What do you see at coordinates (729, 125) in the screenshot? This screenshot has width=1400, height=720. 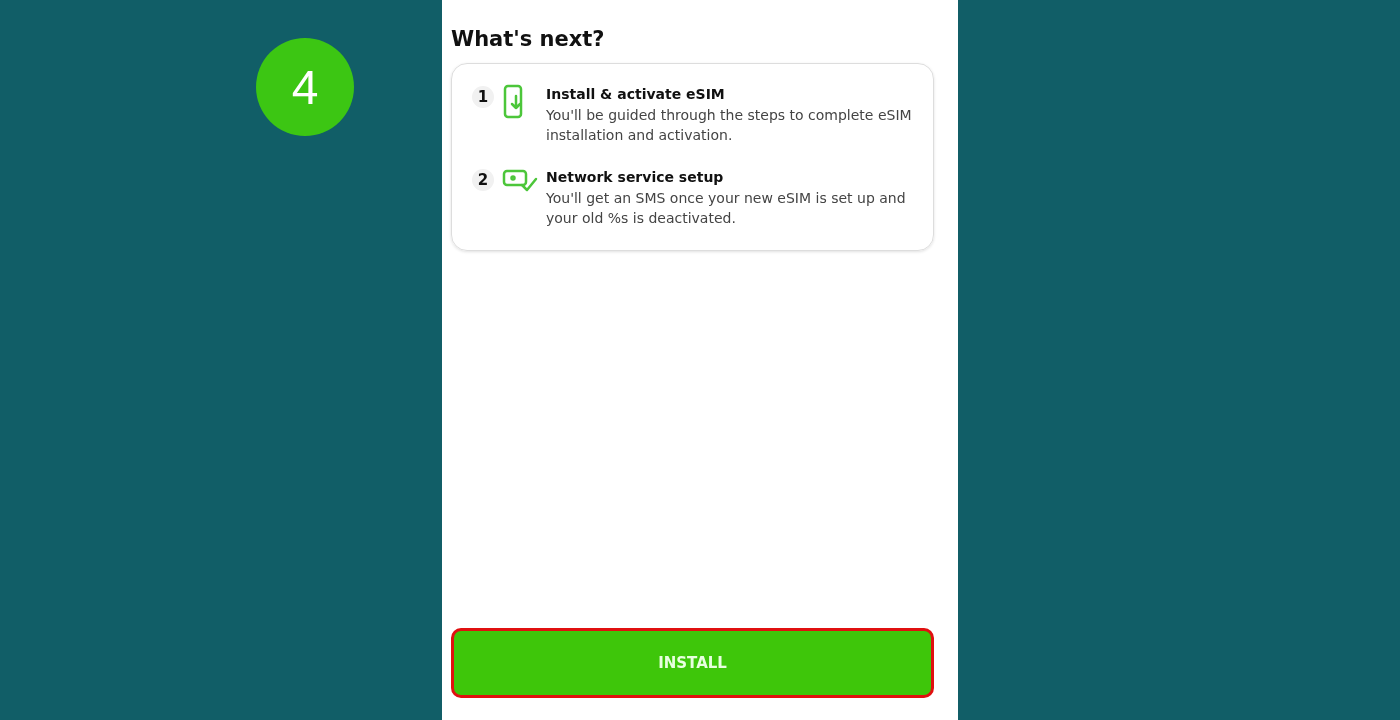 I see `step-description: You'll be guided through the steps to complete eSIM installation and activation.` at bounding box center [729, 125].